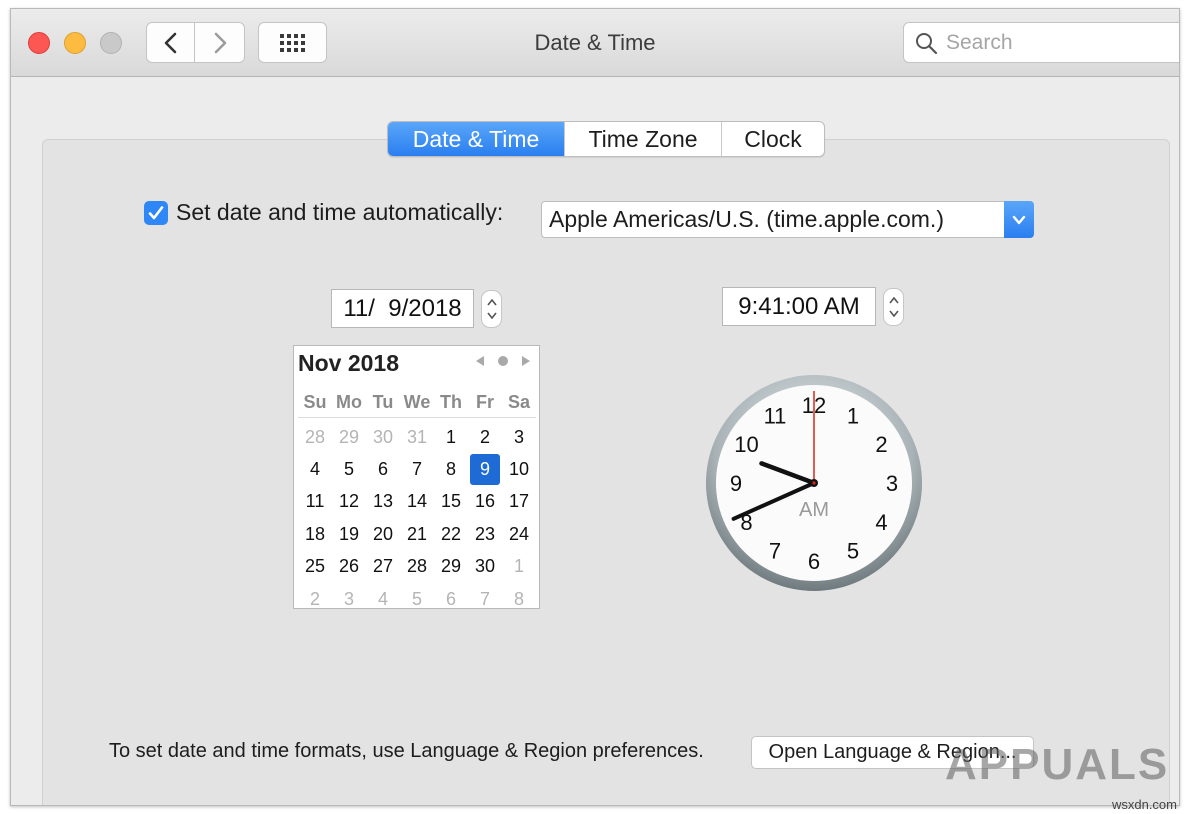 The image size is (1189, 814). I want to click on date-stepper, so click(491, 309).